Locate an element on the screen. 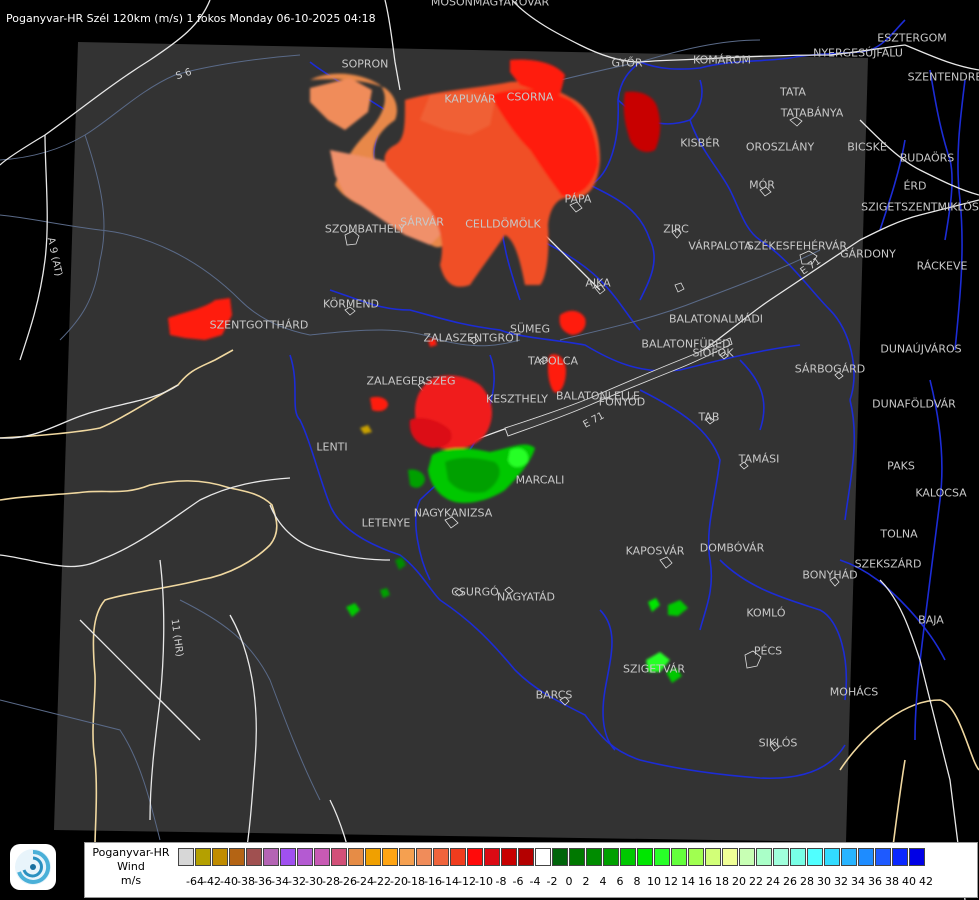  legend-tick-label: -34 is located at coordinates (280, 881).